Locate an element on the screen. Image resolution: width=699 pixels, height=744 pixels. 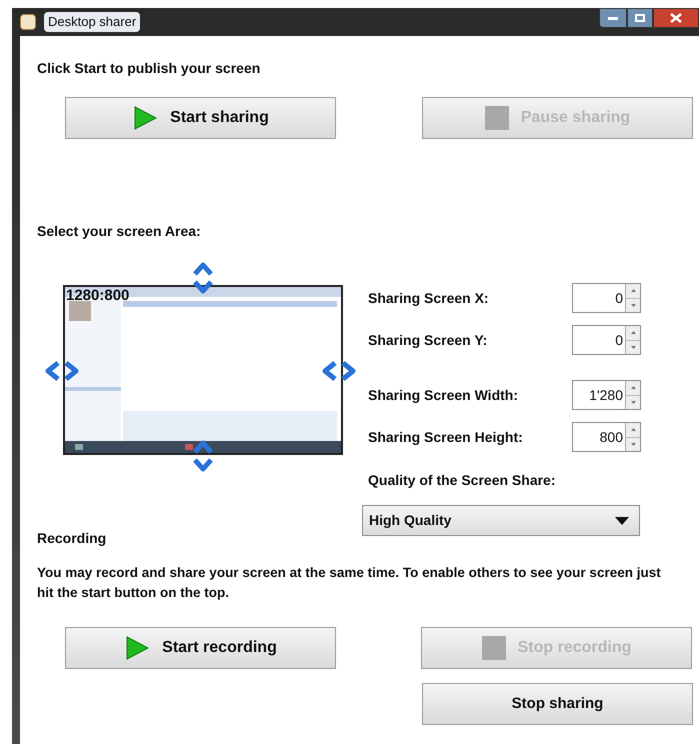
dropdown-caret-icon is located at coordinates (622, 520).